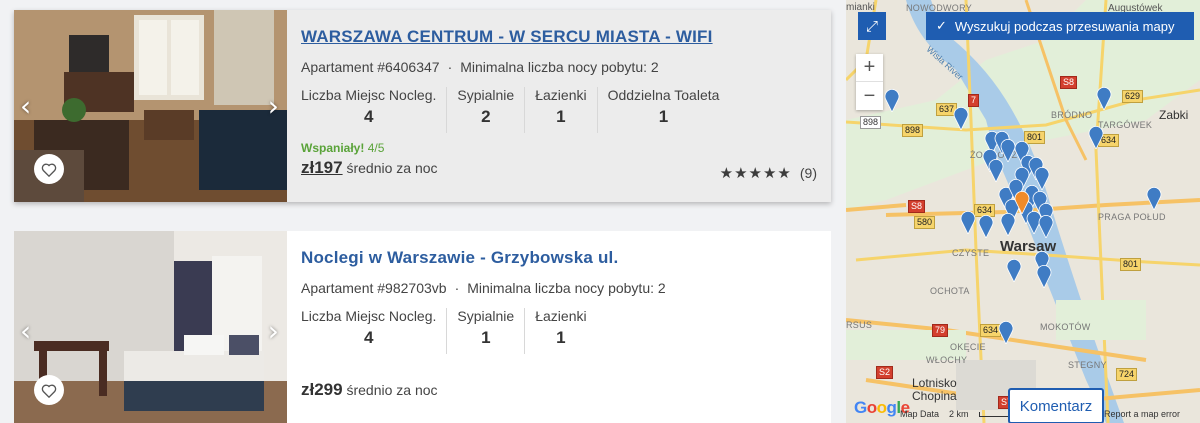  I want to click on map-label: RSUS, so click(859, 325).